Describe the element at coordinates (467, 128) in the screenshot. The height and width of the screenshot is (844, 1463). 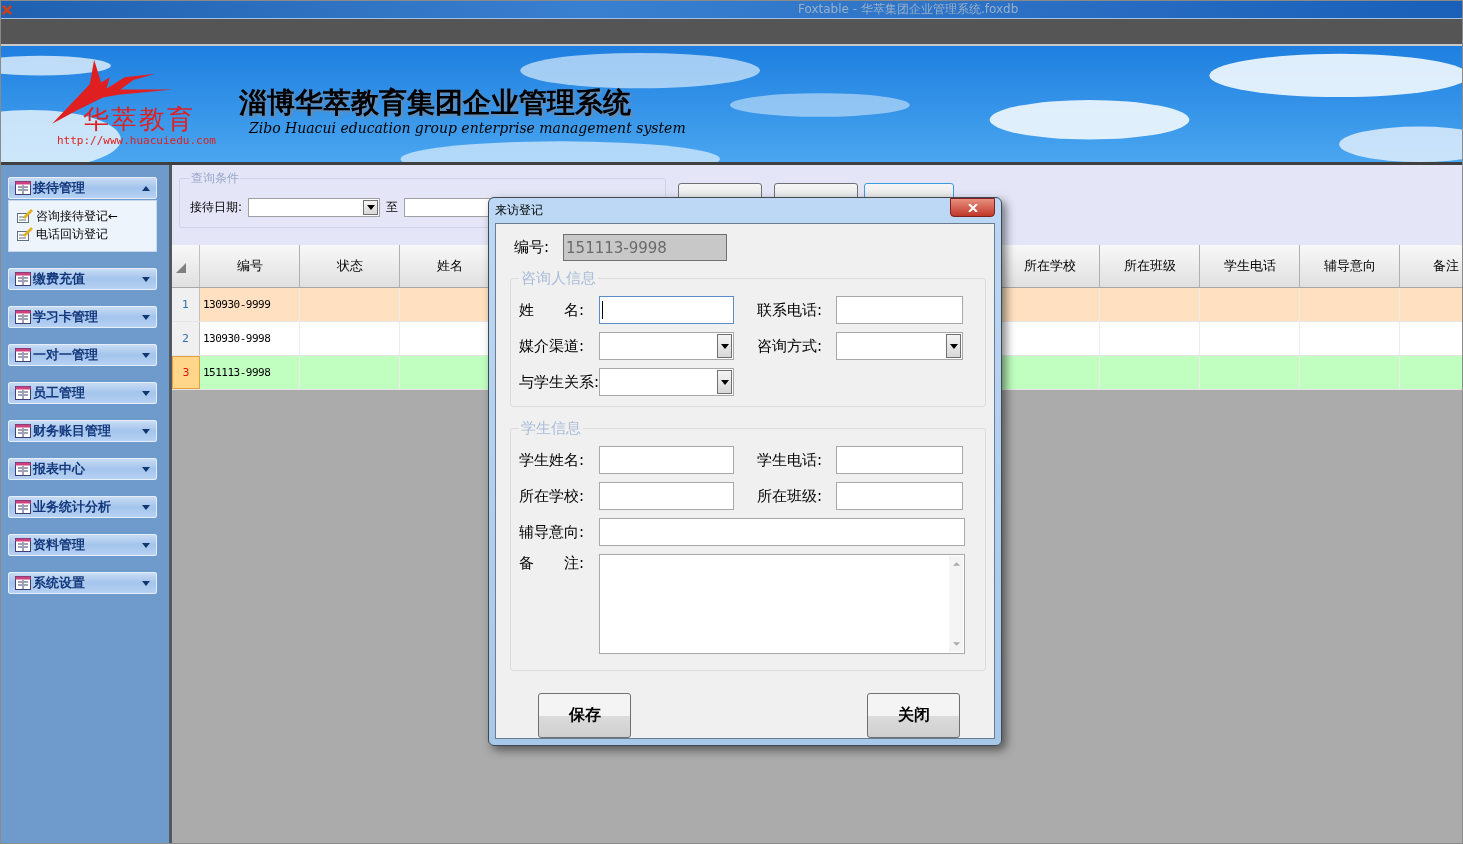
I see `app-subtitle: Zibo Huacui education group enterprise management system` at that location.